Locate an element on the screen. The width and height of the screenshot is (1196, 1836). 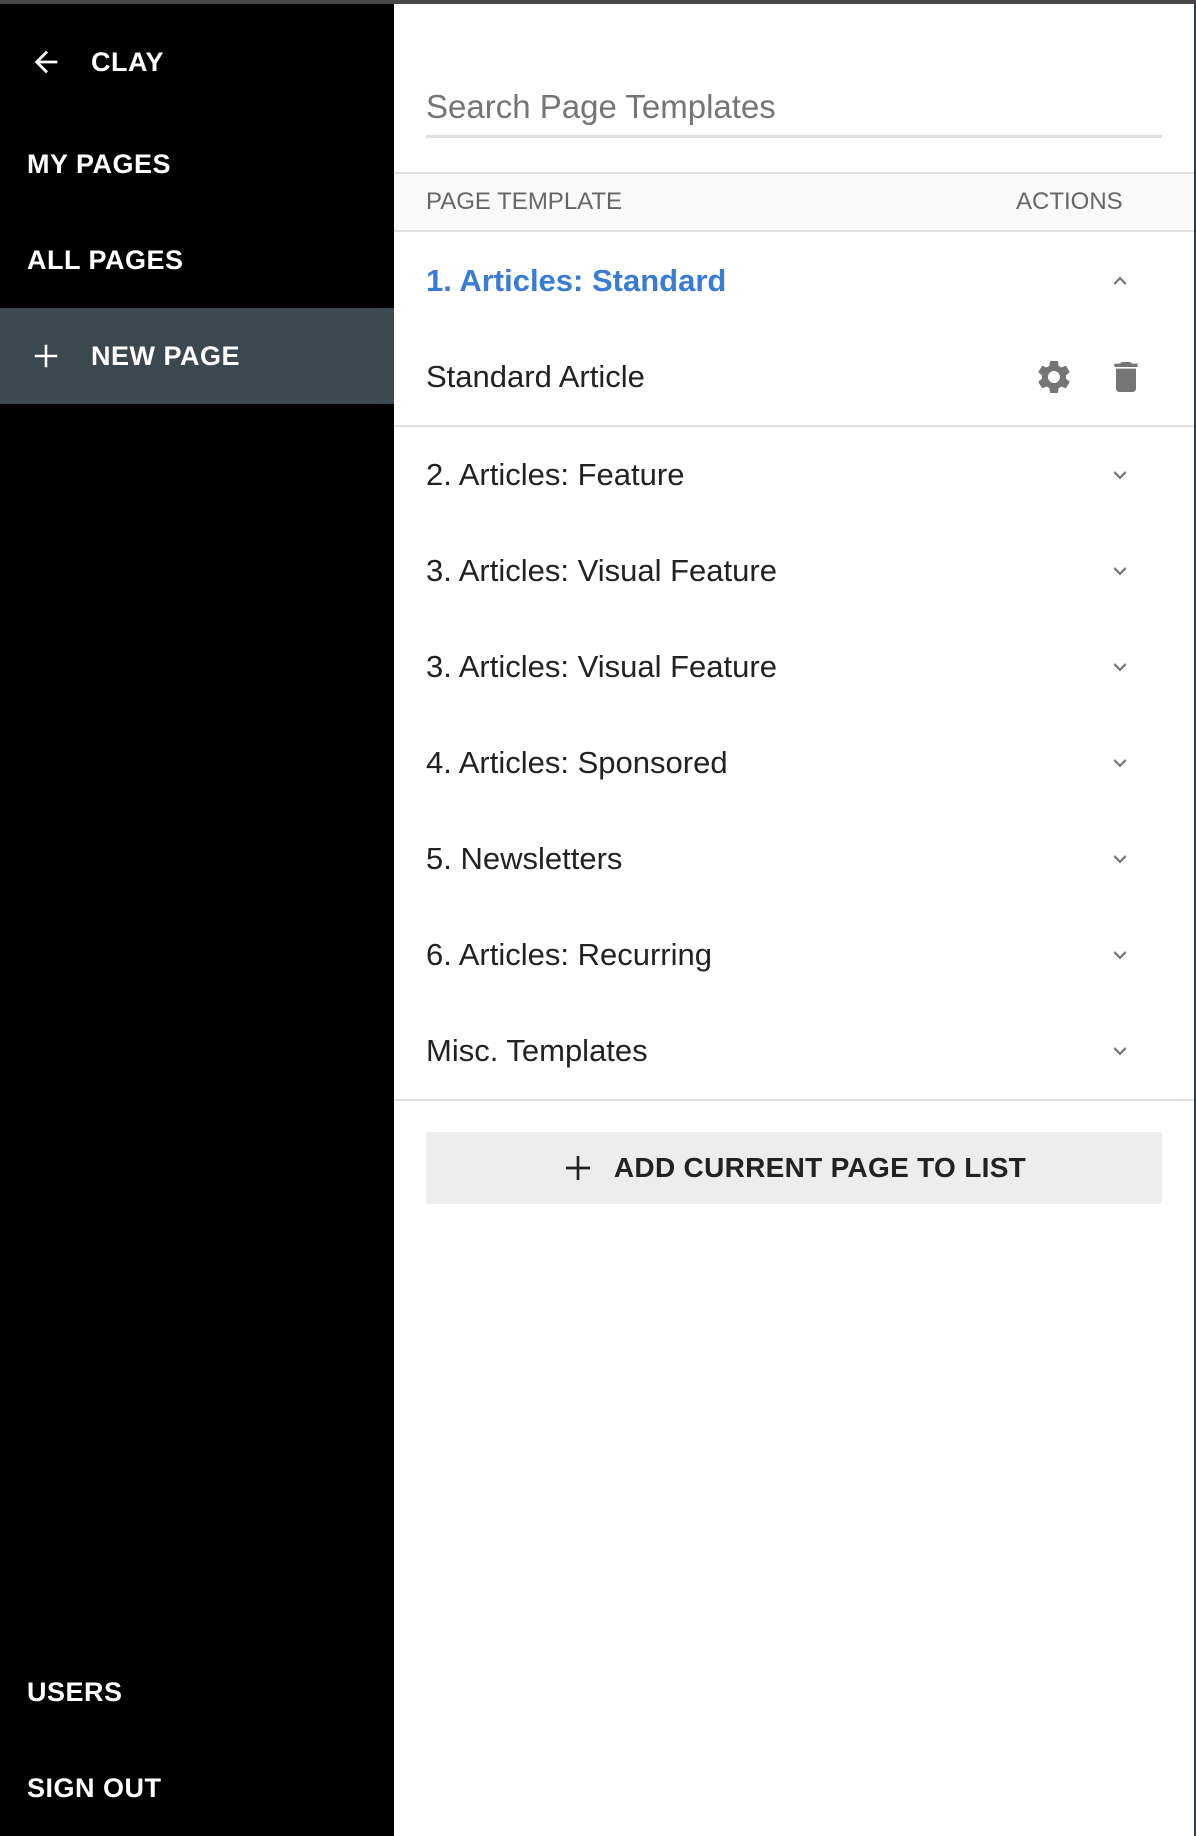
trash-icon is located at coordinates (1126, 377).